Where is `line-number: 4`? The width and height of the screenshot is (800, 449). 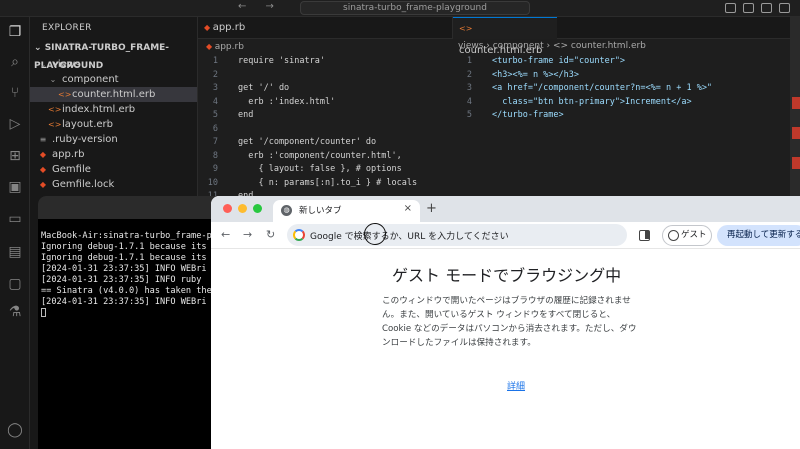
line-number: 4 is located at coordinates (215, 101).